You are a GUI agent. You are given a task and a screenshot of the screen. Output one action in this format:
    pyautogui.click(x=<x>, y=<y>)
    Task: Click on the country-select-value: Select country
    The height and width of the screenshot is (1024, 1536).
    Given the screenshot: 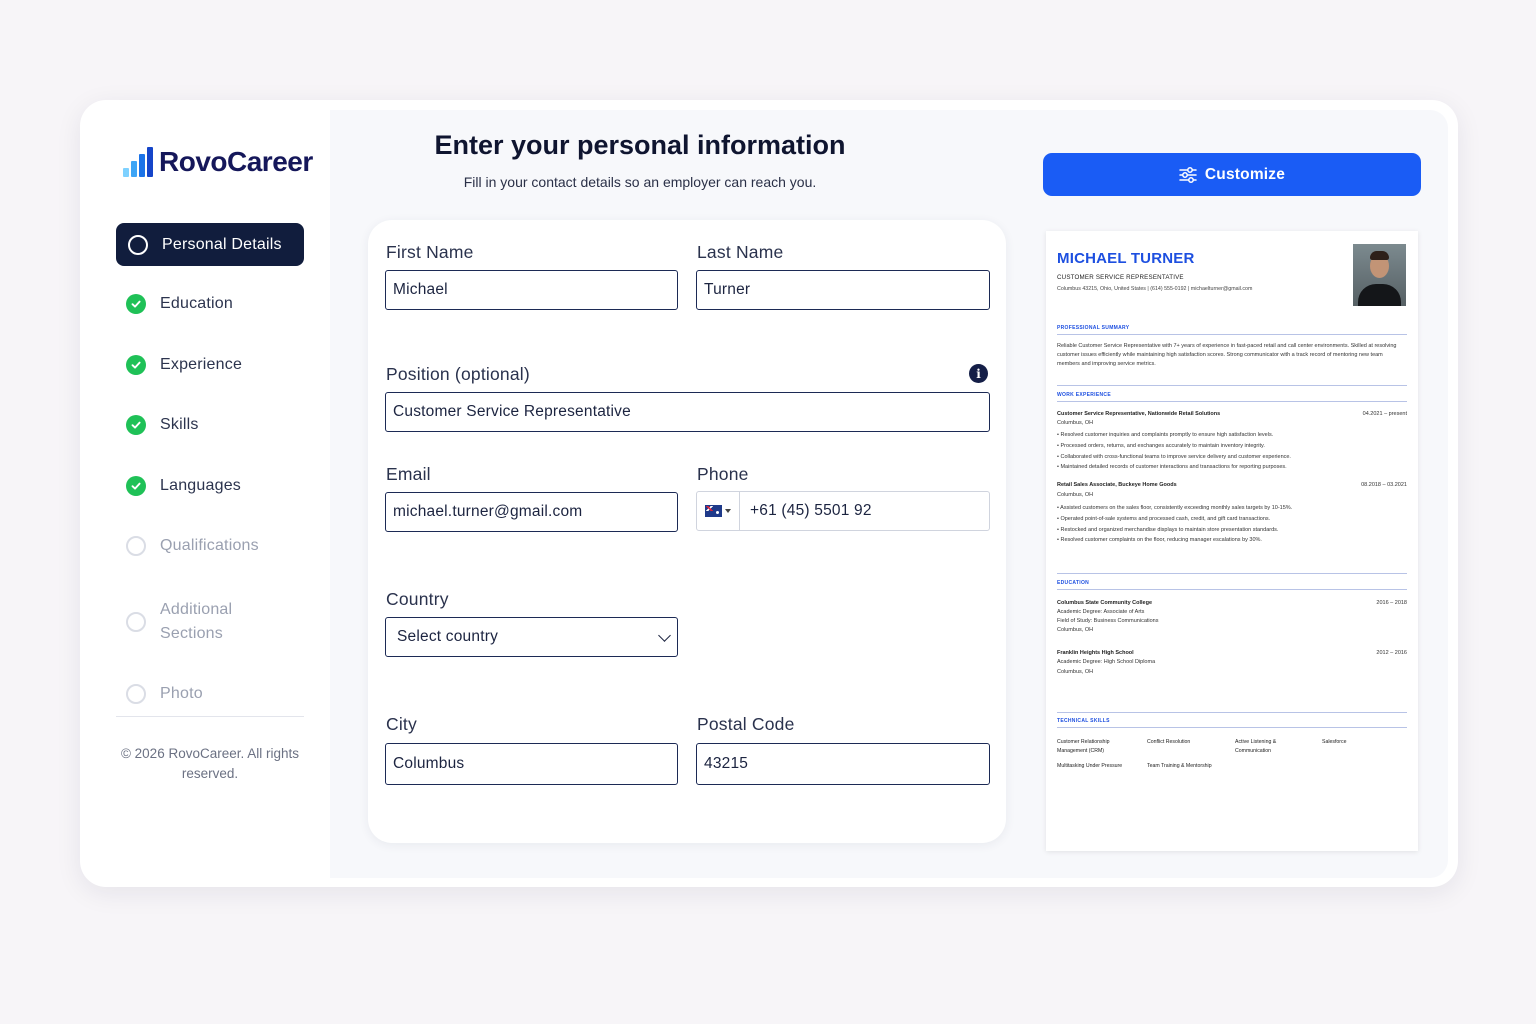 What is the action you would take?
    pyautogui.click(x=448, y=636)
    